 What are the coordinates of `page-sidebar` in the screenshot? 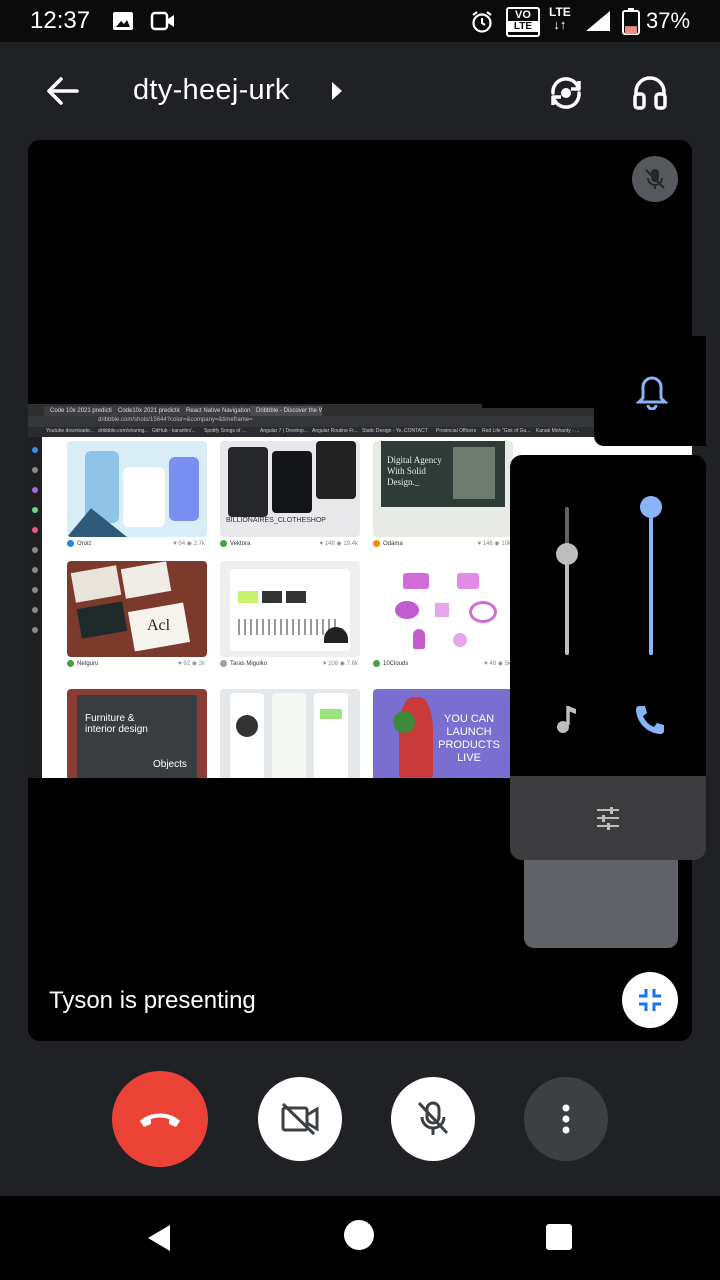 It's located at (35, 607).